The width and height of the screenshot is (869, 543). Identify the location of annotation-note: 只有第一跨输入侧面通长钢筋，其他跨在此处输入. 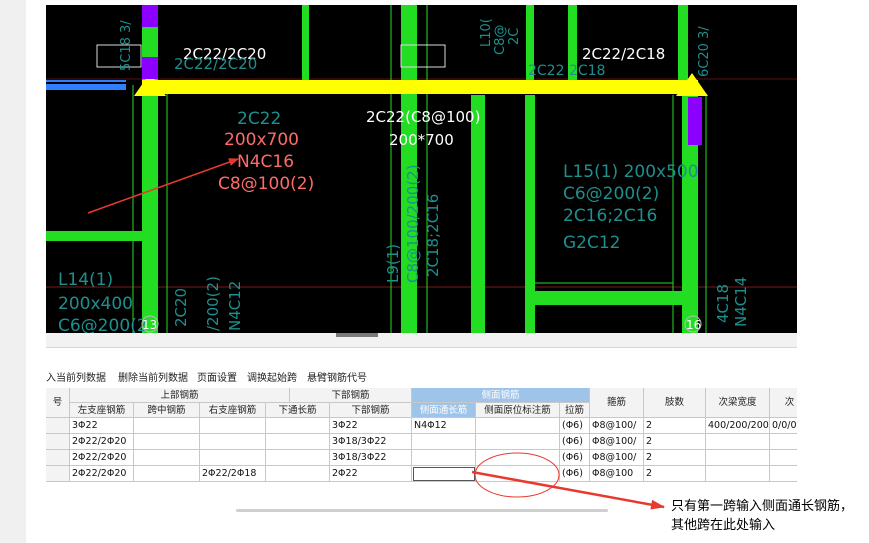
(762, 516).